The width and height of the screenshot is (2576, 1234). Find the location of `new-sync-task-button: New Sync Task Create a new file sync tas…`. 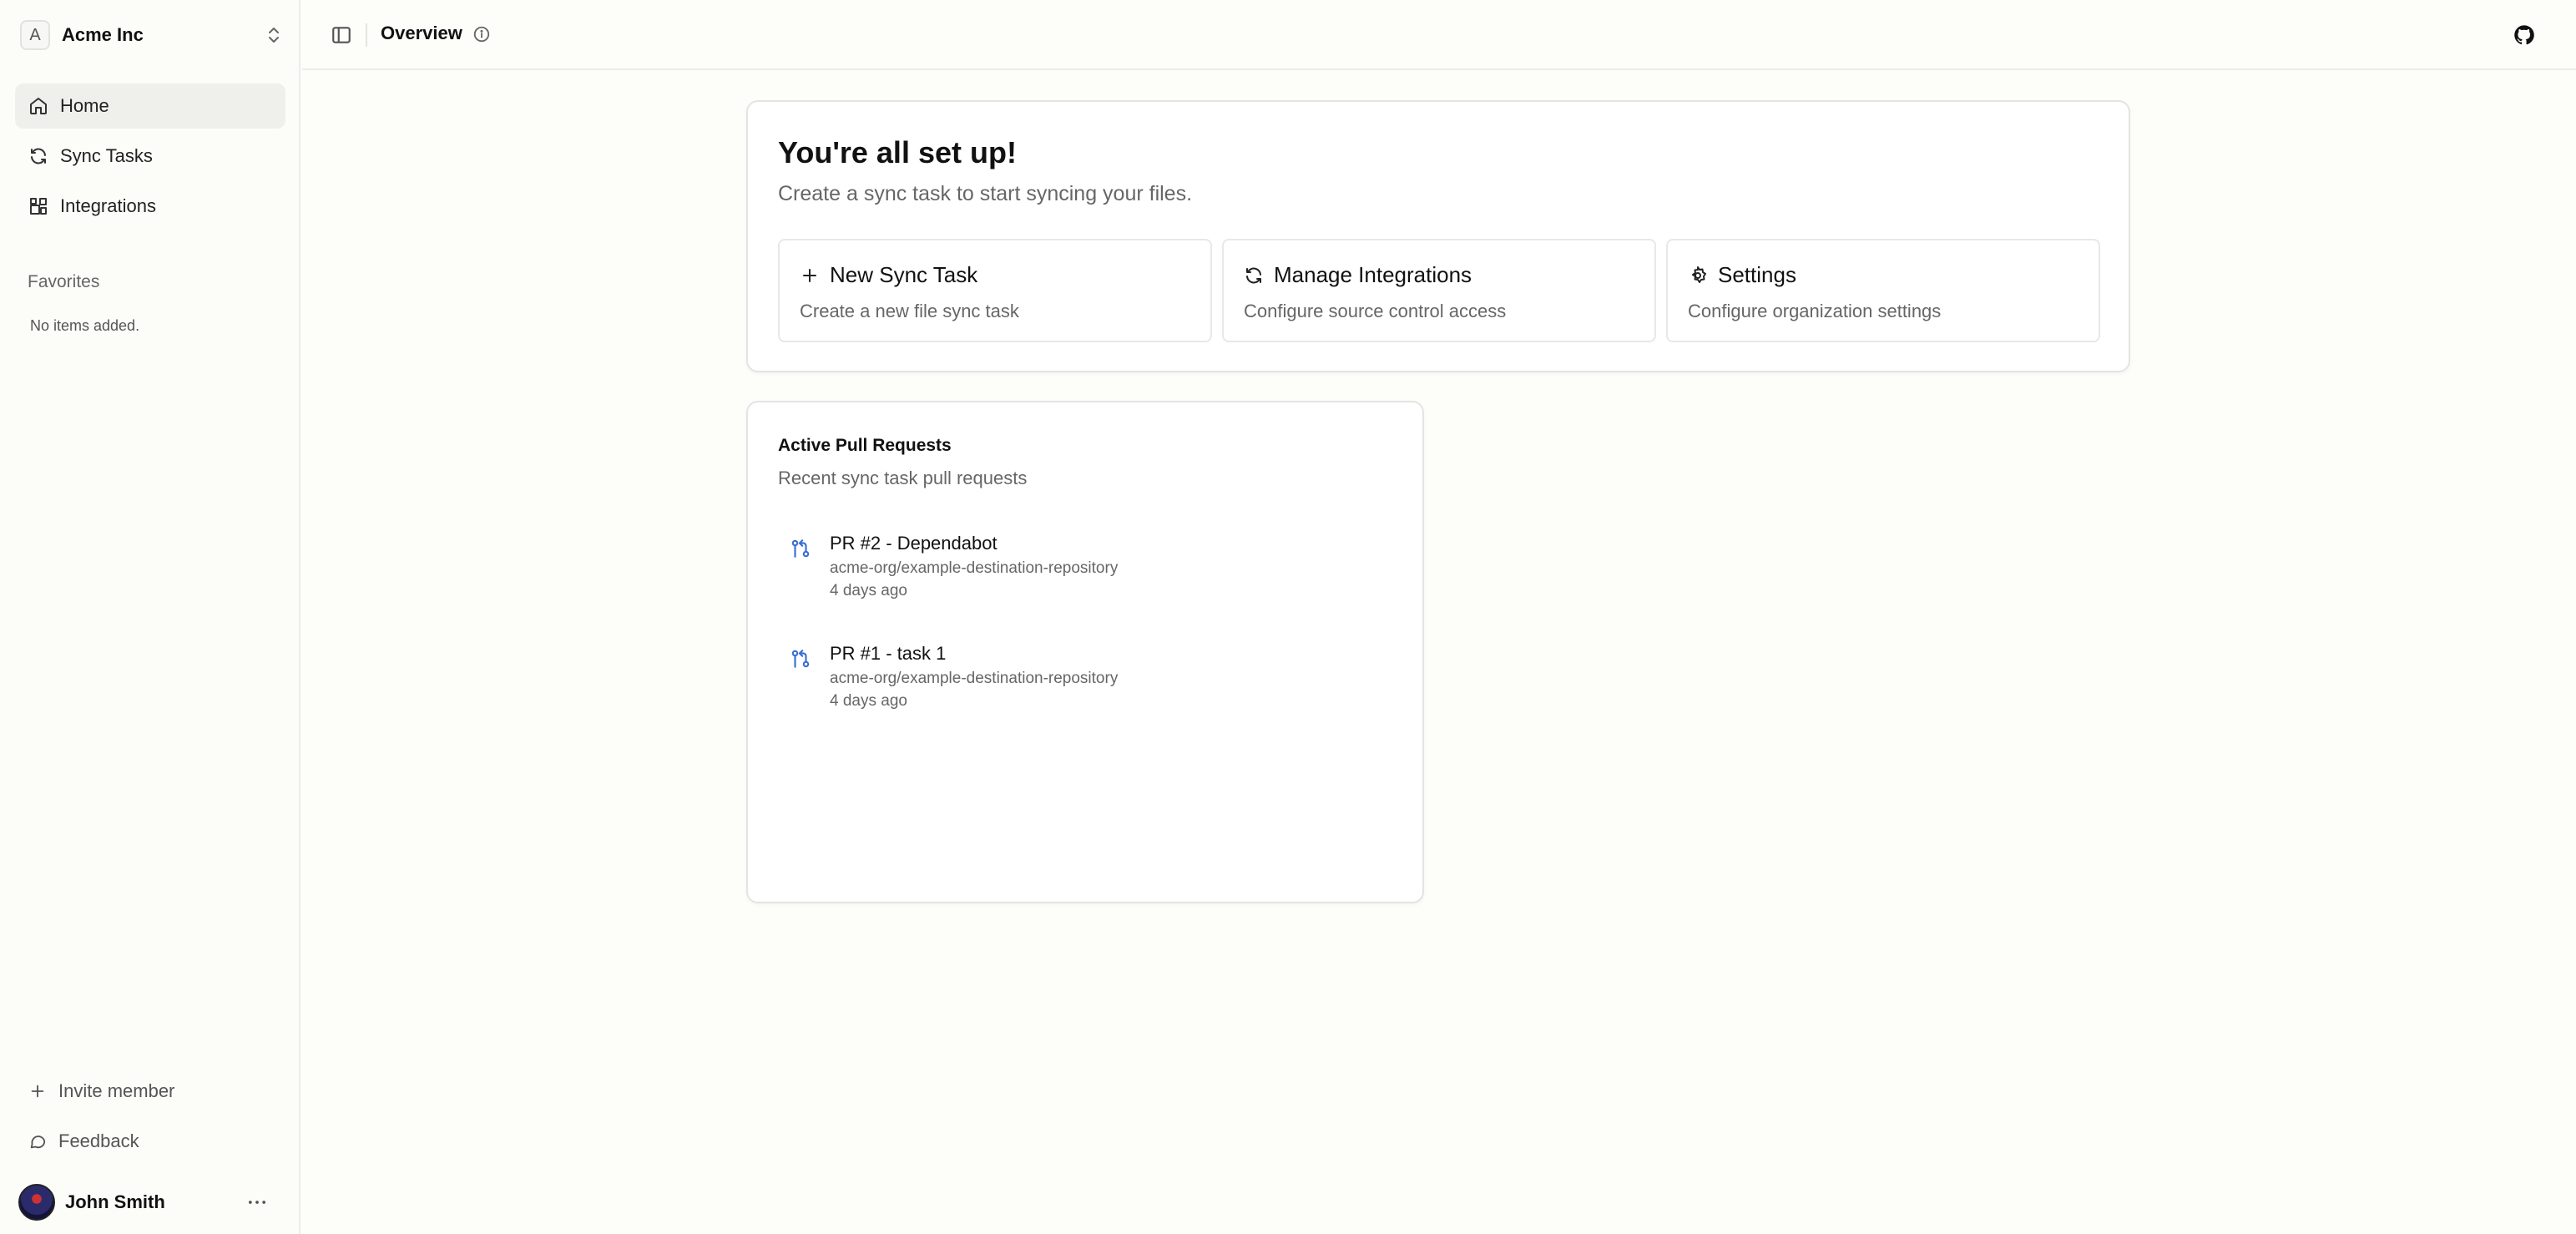

new-sync-task-button: New Sync Task Create a new file sync tas… is located at coordinates (995, 291).